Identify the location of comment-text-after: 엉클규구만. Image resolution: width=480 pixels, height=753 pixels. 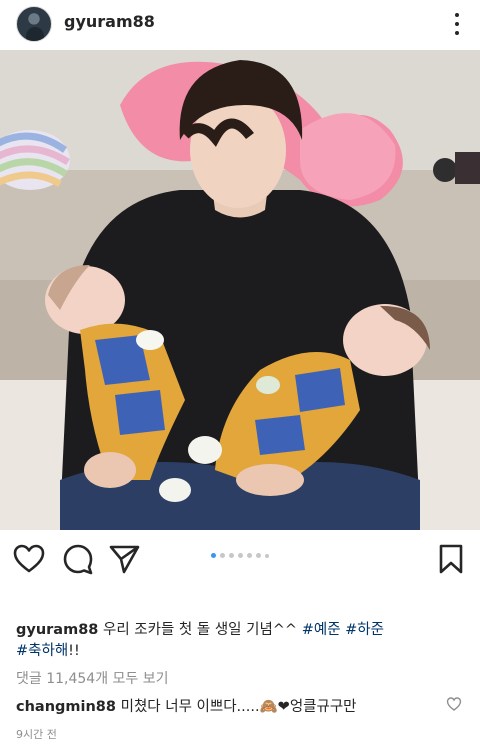
(323, 707).